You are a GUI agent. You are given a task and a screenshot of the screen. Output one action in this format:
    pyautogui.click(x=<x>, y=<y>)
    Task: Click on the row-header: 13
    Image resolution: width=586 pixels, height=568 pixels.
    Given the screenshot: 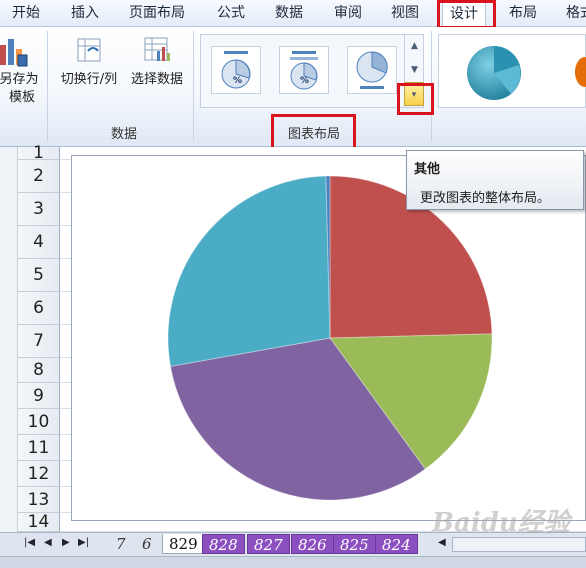 What is the action you would take?
    pyautogui.click(x=39, y=500)
    